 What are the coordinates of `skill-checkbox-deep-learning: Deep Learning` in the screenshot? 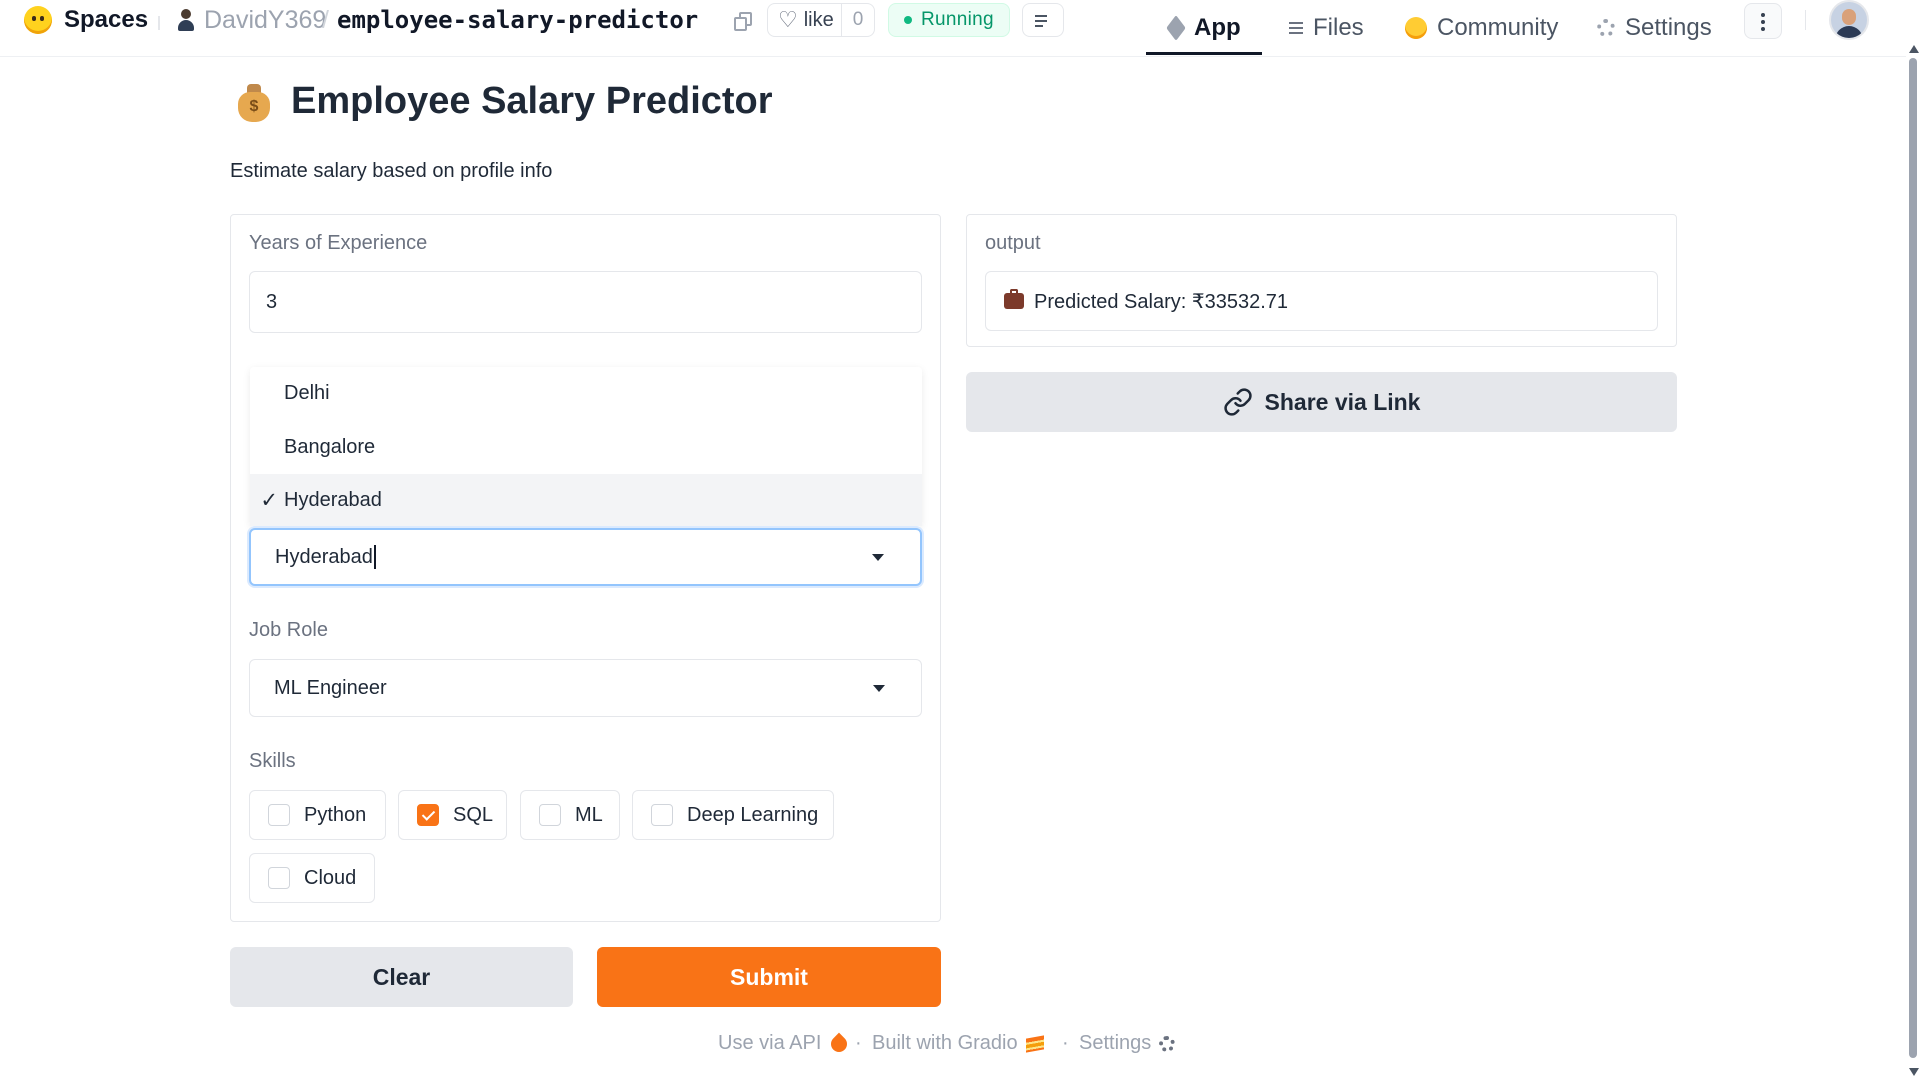 It's located at (733, 815).